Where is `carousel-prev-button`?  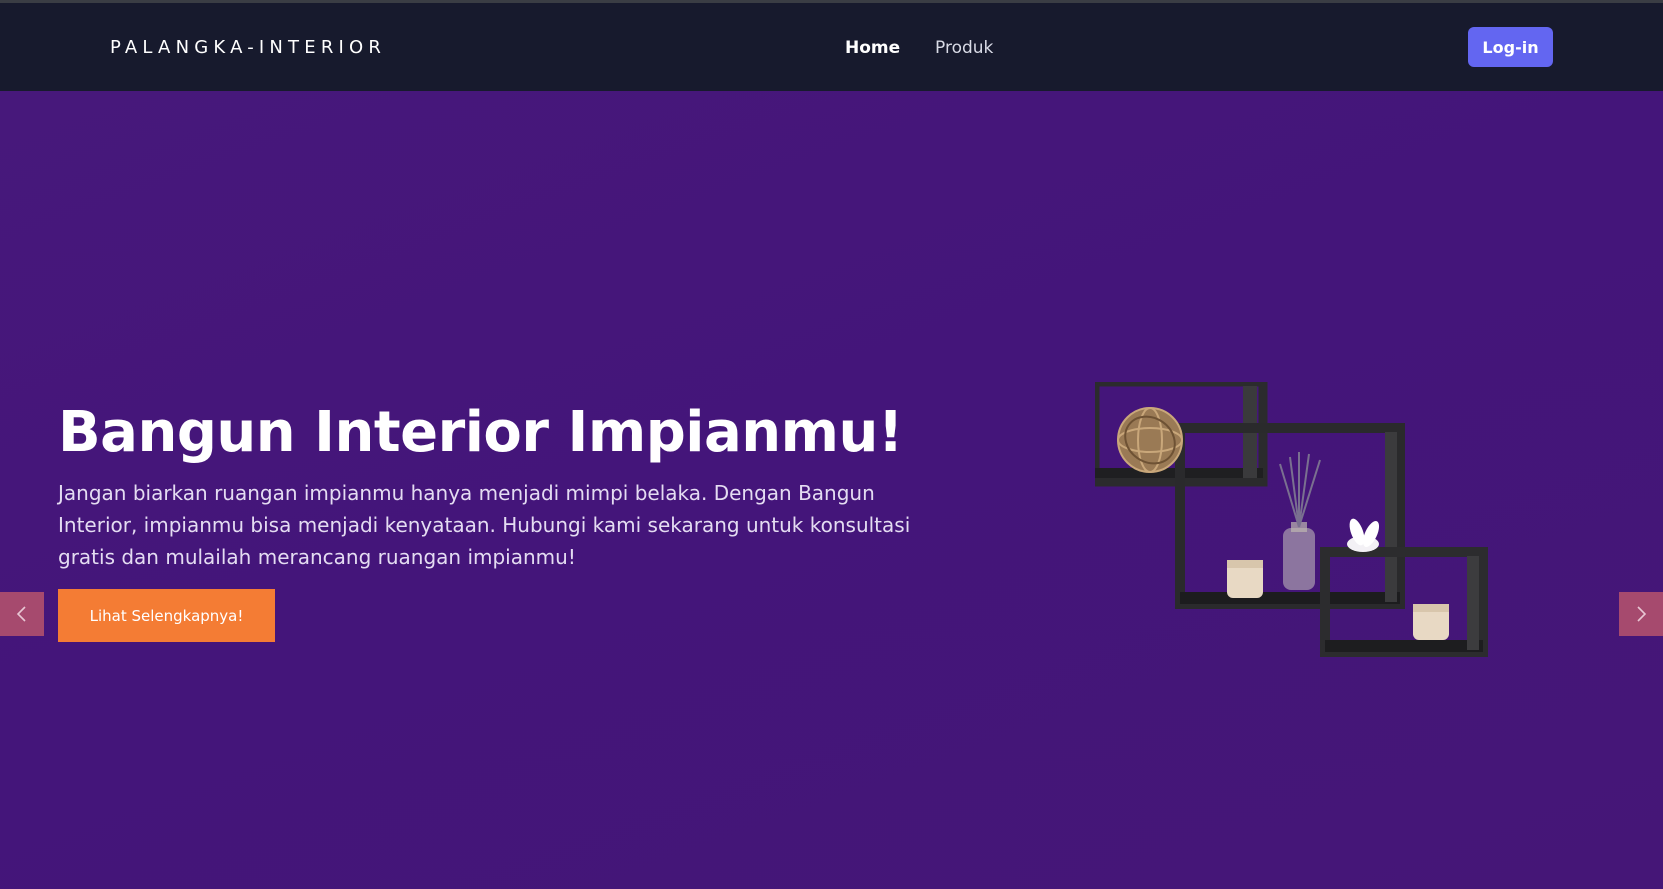
carousel-prev-button is located at coordinates (22, 614).